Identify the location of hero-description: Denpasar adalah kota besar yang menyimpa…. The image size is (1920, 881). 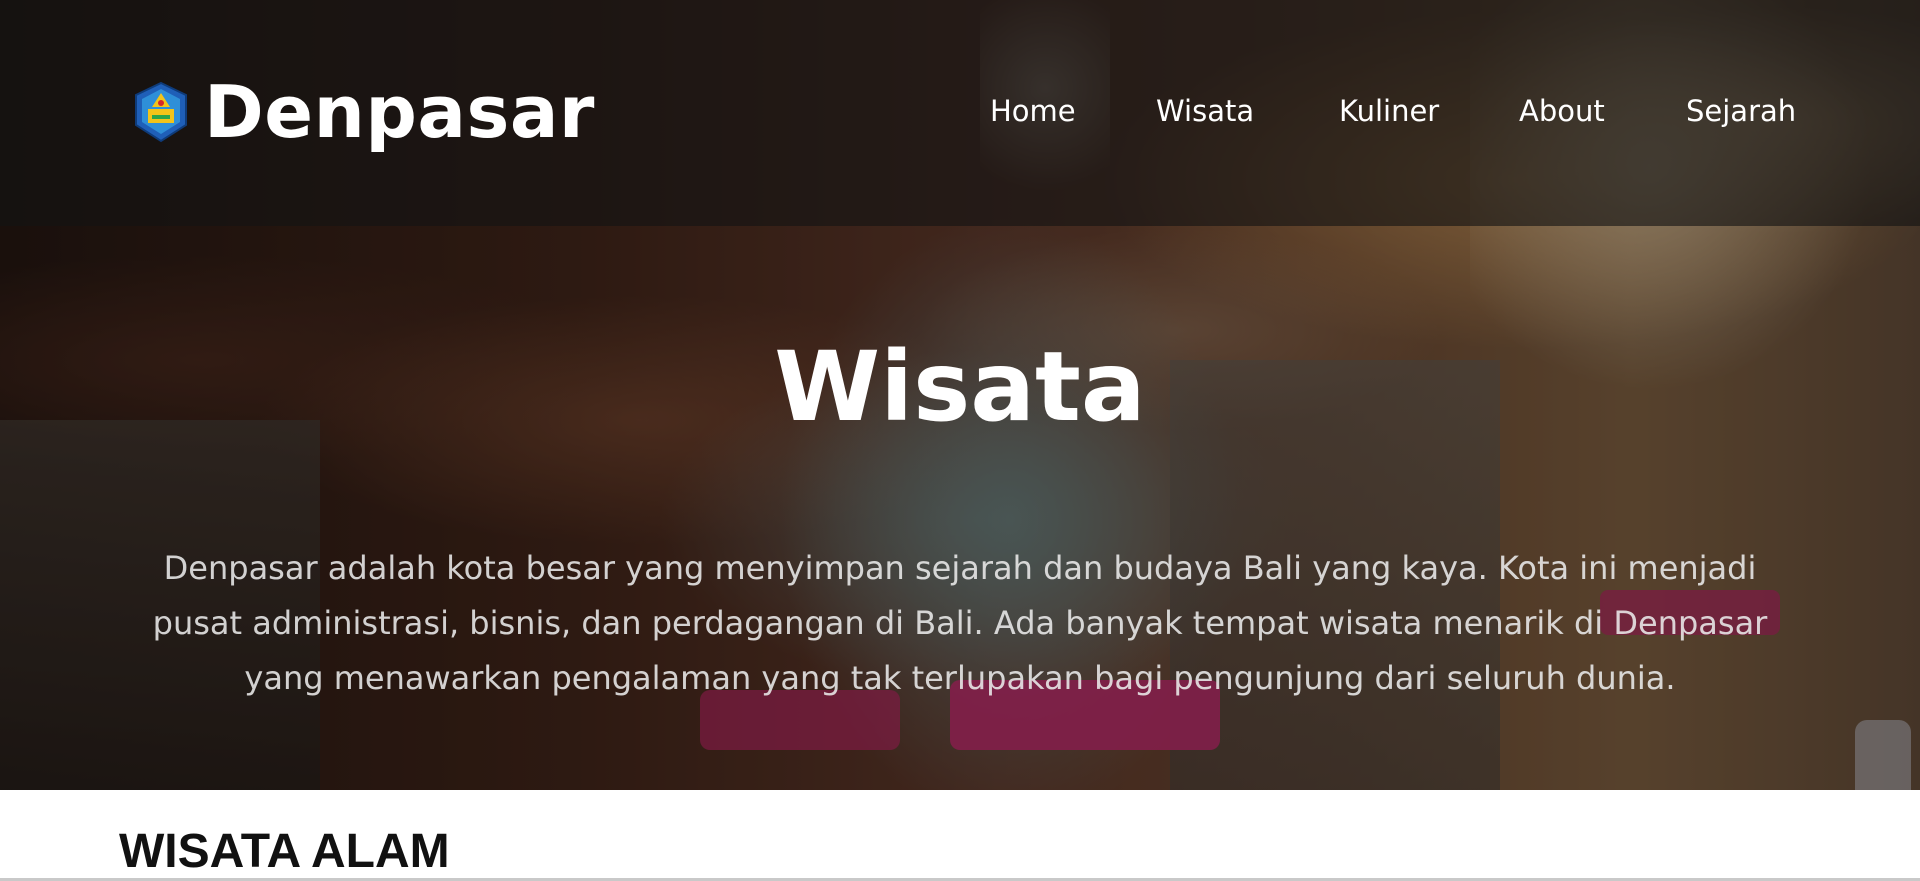
(960, 623).